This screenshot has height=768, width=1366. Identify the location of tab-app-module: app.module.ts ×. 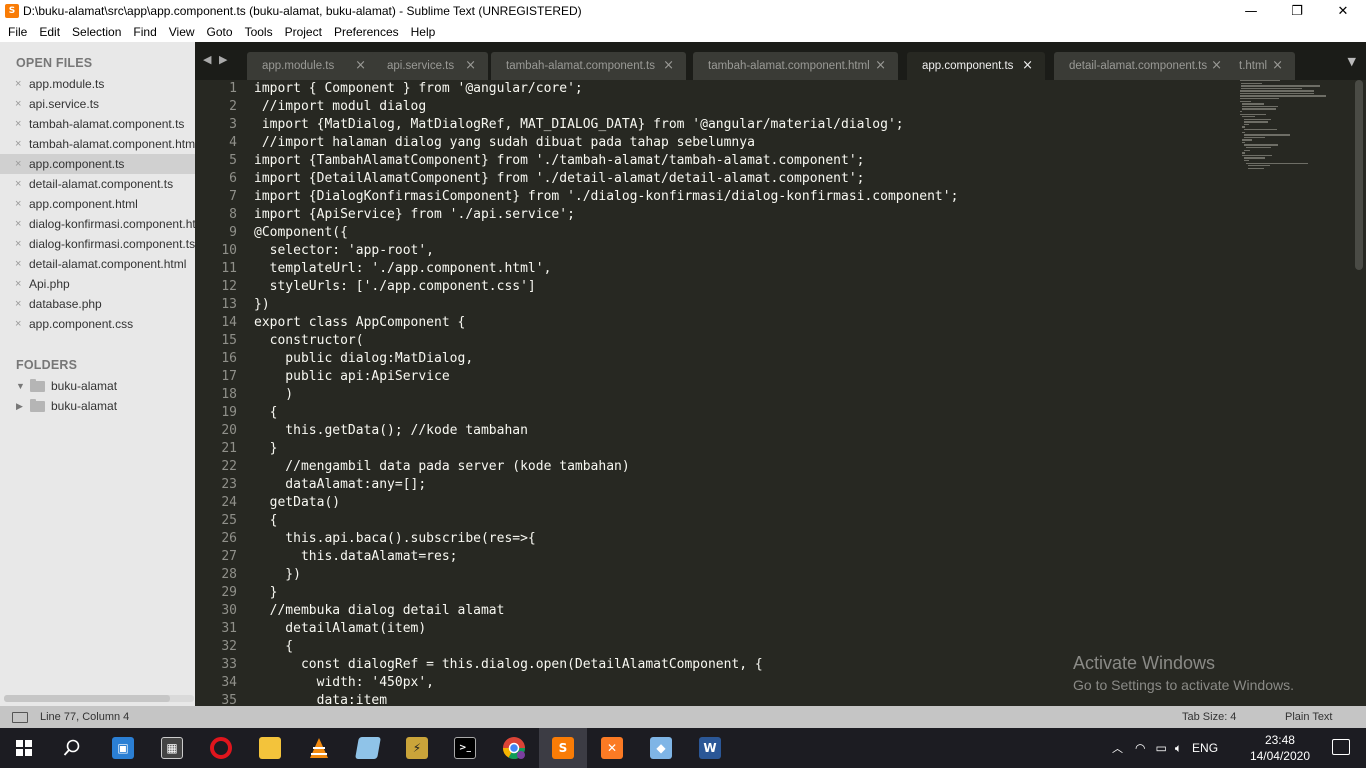
(312, 66).